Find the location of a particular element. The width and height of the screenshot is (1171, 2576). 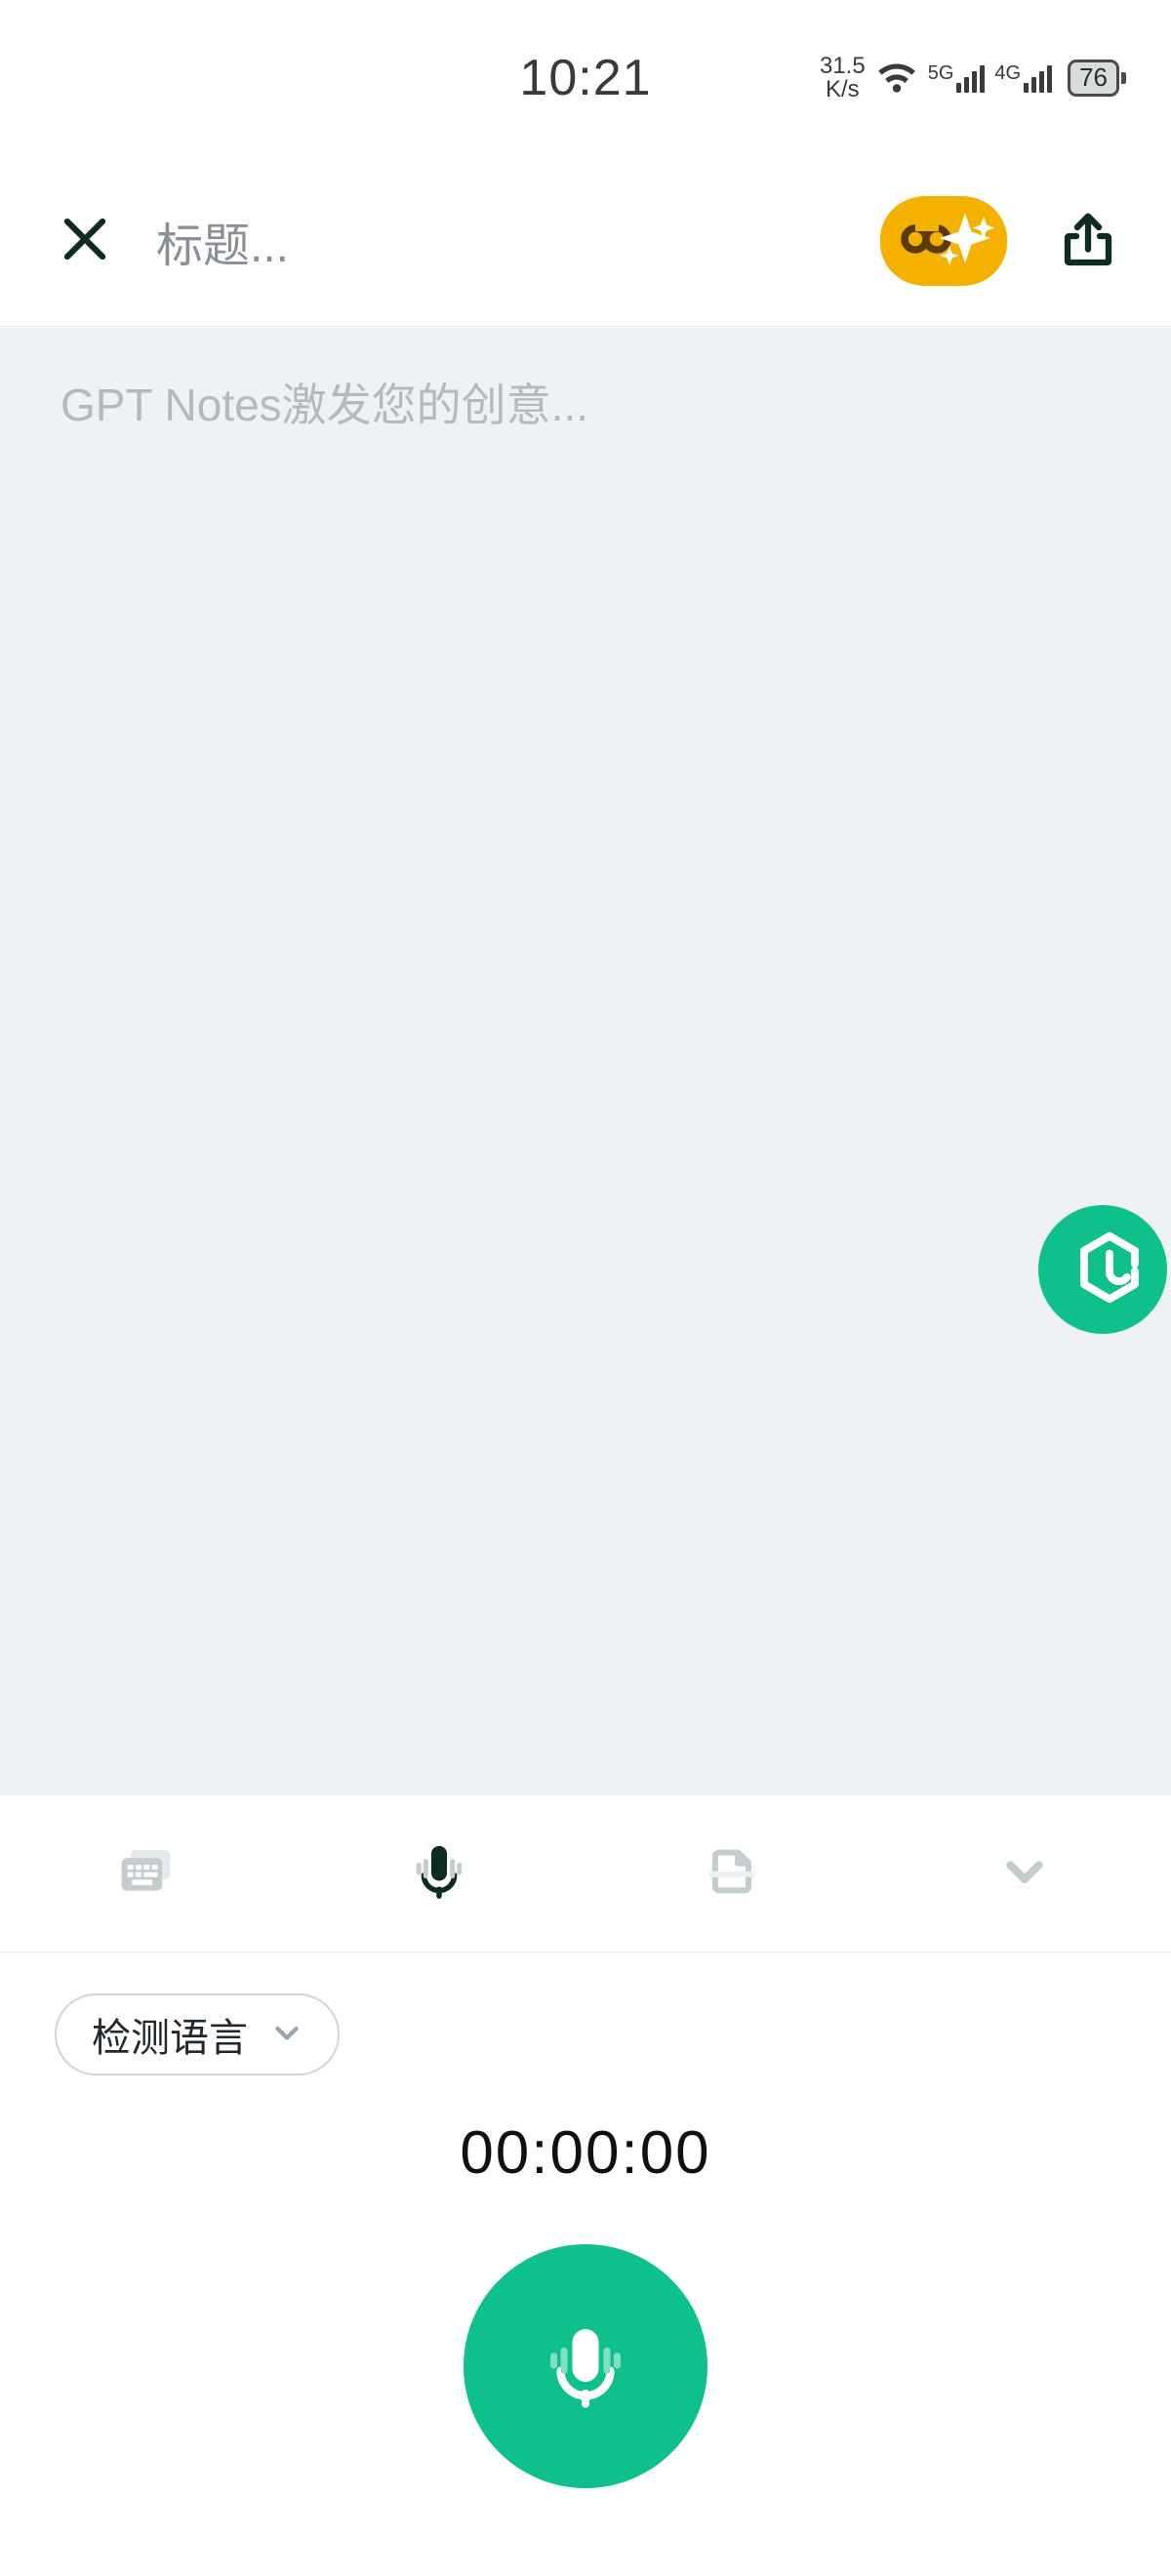

close-button is located at coordinates (85, 241).